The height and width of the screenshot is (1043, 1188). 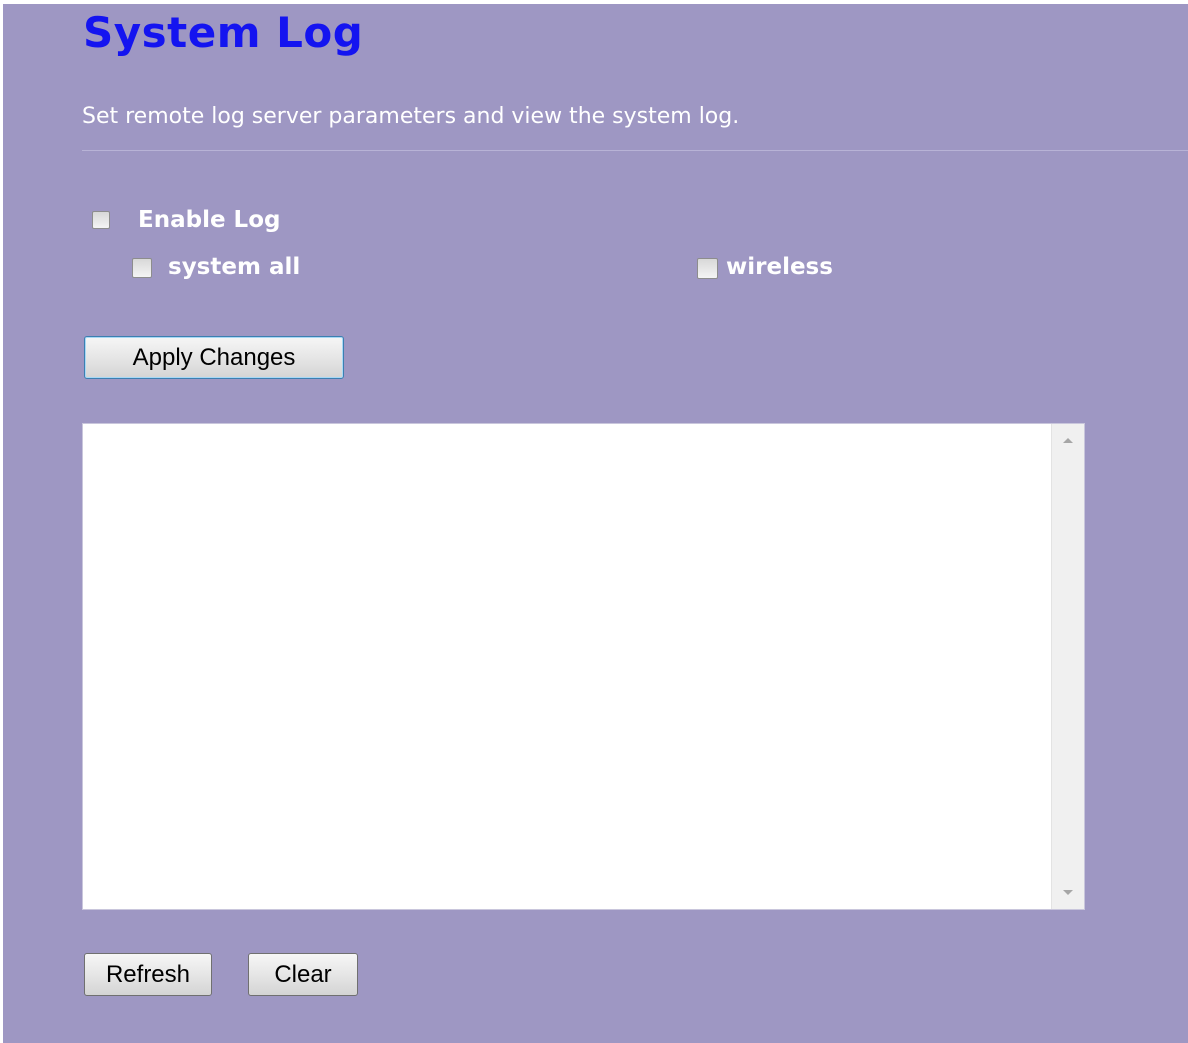 I want to click on log-scrollbar, so click(x=1067, y=666).